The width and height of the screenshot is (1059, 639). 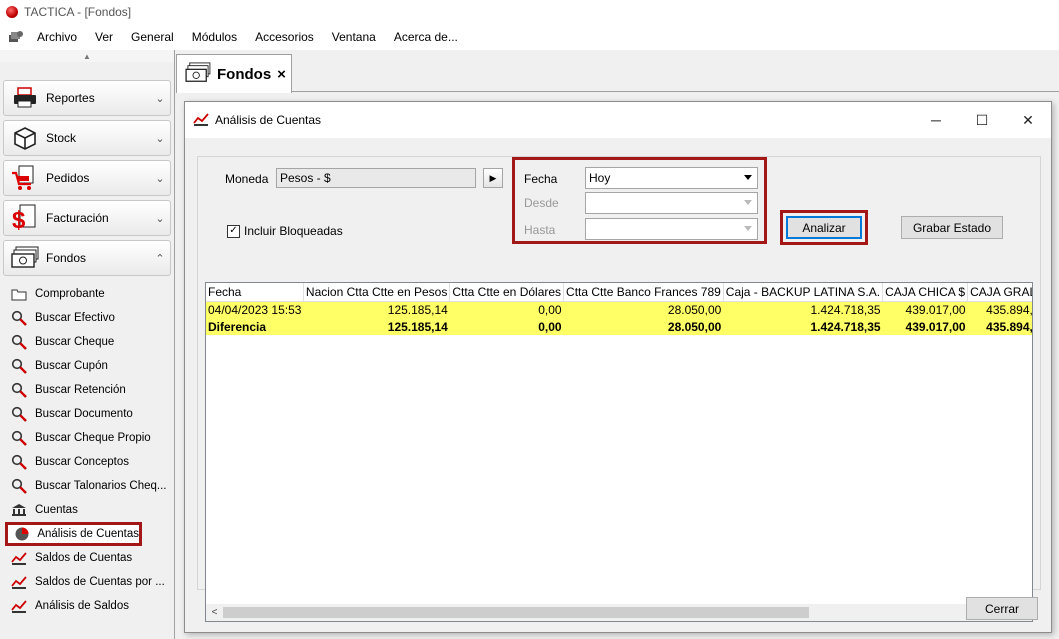 What do you see at coordinates (244, 74) in the screenshot?
I see `tab-label: Fondos` at bounding box center [244, 74].